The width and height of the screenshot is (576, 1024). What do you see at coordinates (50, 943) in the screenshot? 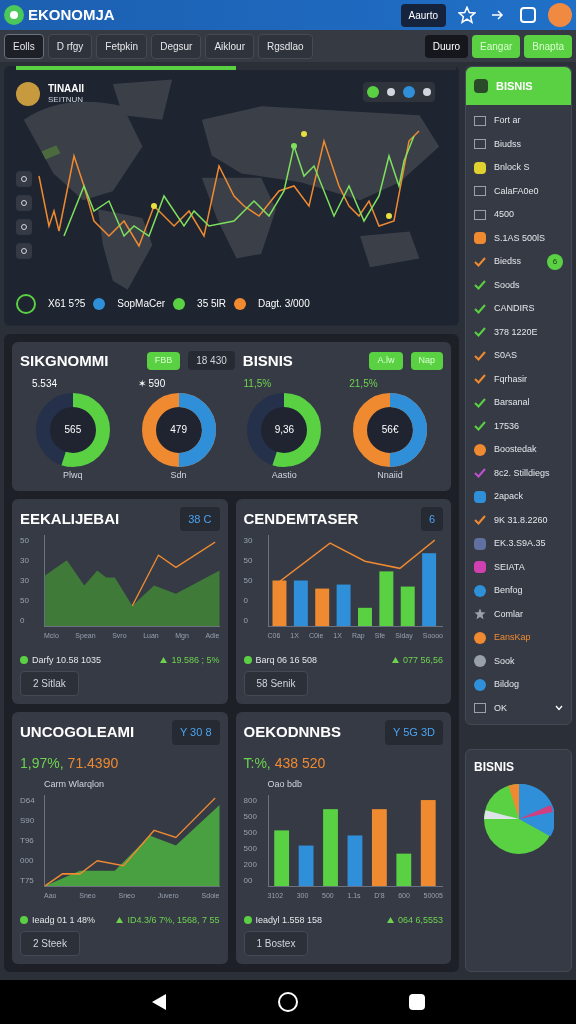
I see `details-button: 2 Steek` at bounding box center [50, 943].